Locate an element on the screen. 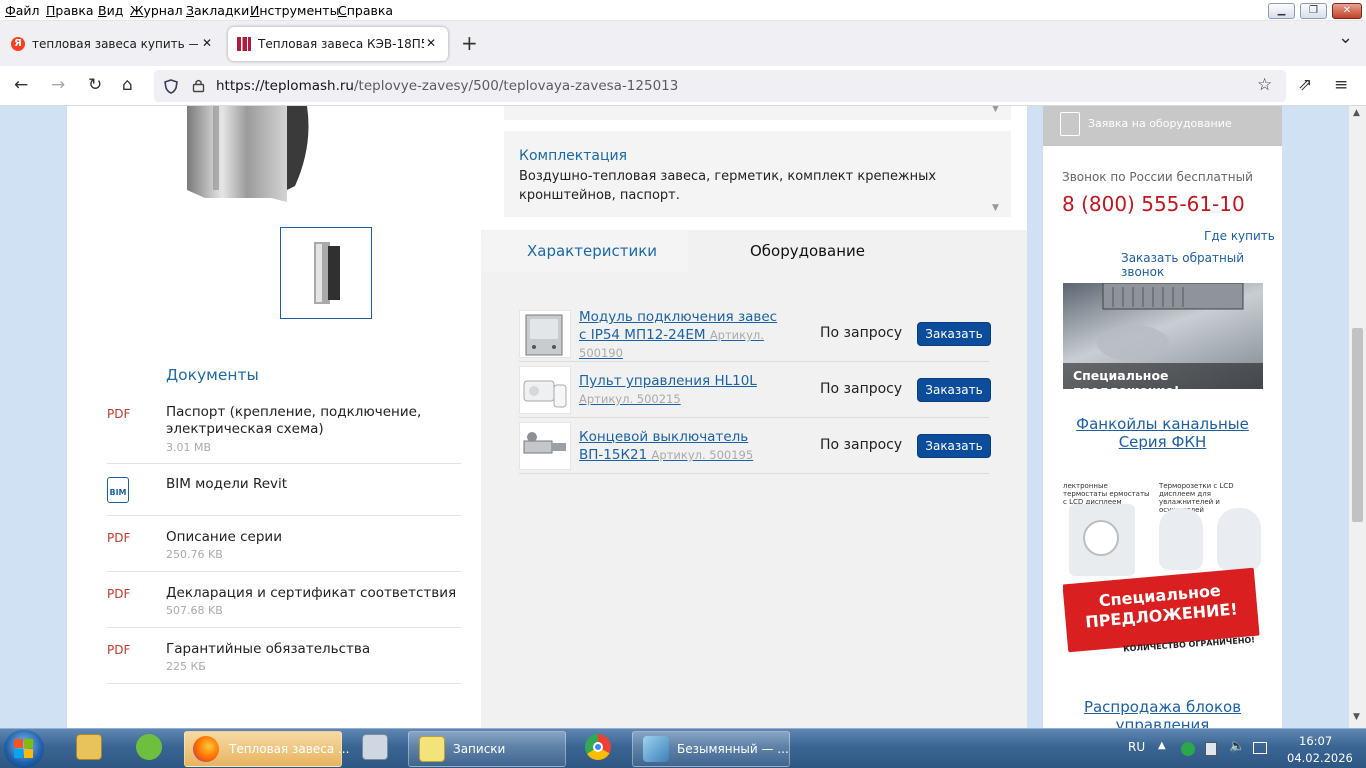 The image size is (1366, 768). phone-number: 8 (800) 555-61-10 is located at coordinates (1153, 204).